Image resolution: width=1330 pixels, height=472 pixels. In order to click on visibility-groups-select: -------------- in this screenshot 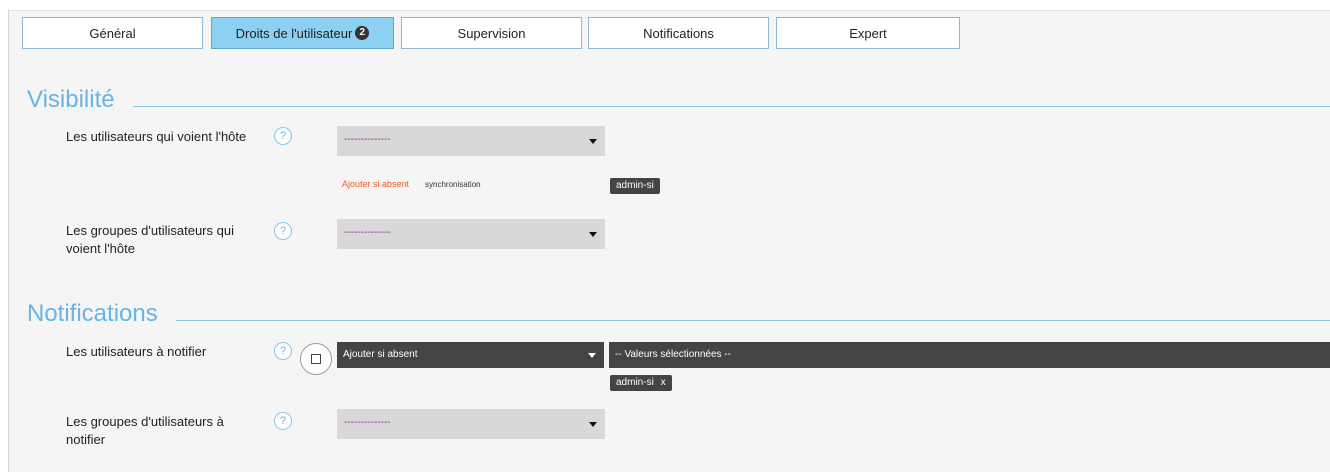, I will do `click(471, 234)`.